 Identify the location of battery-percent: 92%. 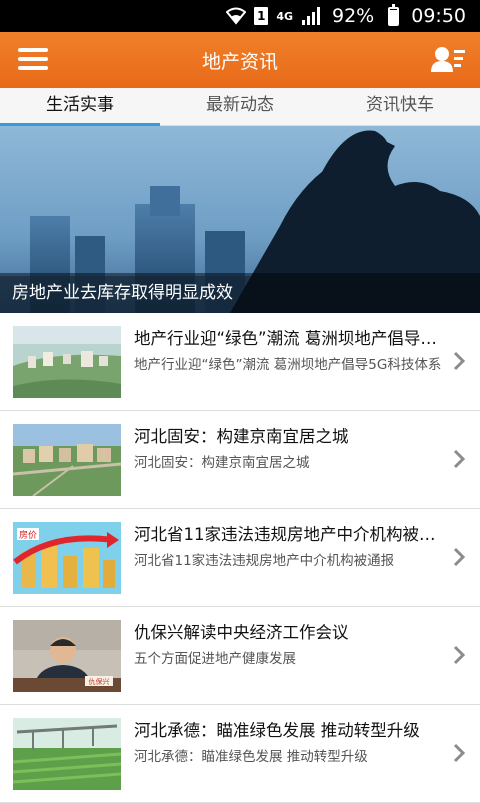
(353, 16).